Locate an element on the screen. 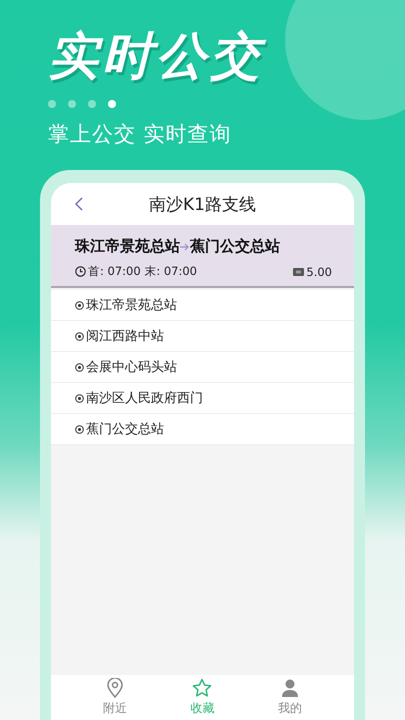 The image size is (405, 720). ticket-icon is located at coordinates (298, 272).